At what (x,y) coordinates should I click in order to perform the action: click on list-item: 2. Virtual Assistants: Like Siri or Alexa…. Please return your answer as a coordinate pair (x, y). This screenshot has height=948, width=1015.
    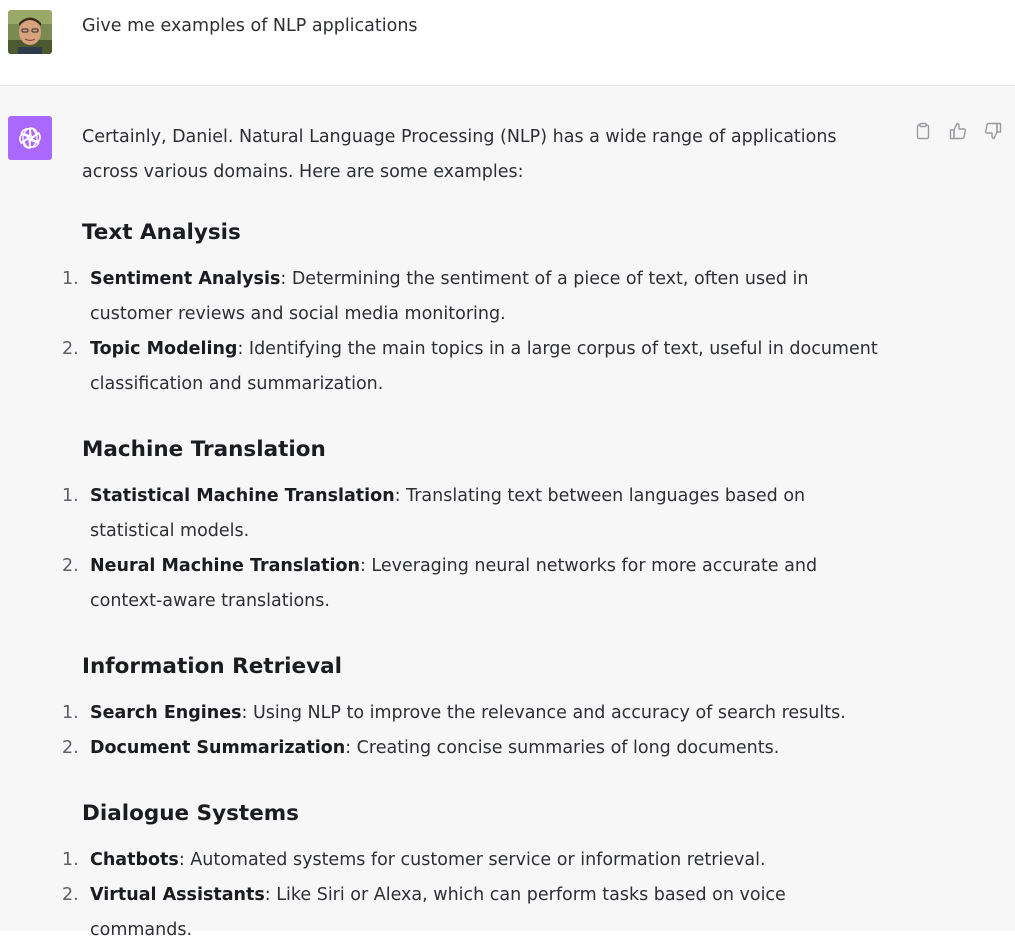
    Looking at the image, I should click on (472, 913).